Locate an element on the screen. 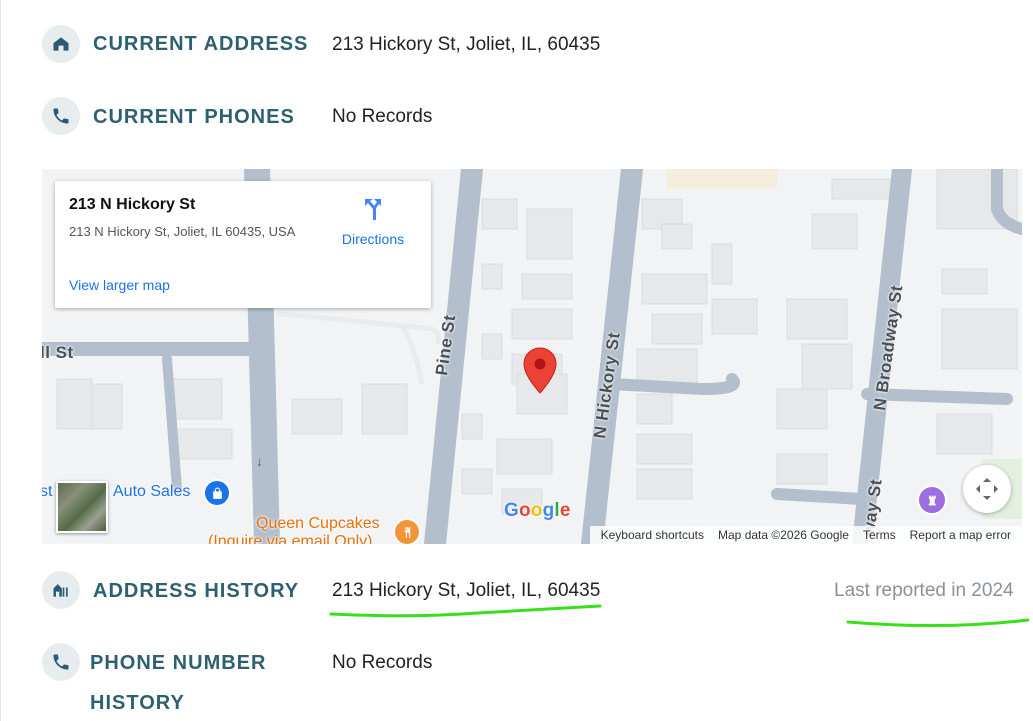 The image size is (1033, 721). chess-landmark-icon is located at coordinates (932, 500).